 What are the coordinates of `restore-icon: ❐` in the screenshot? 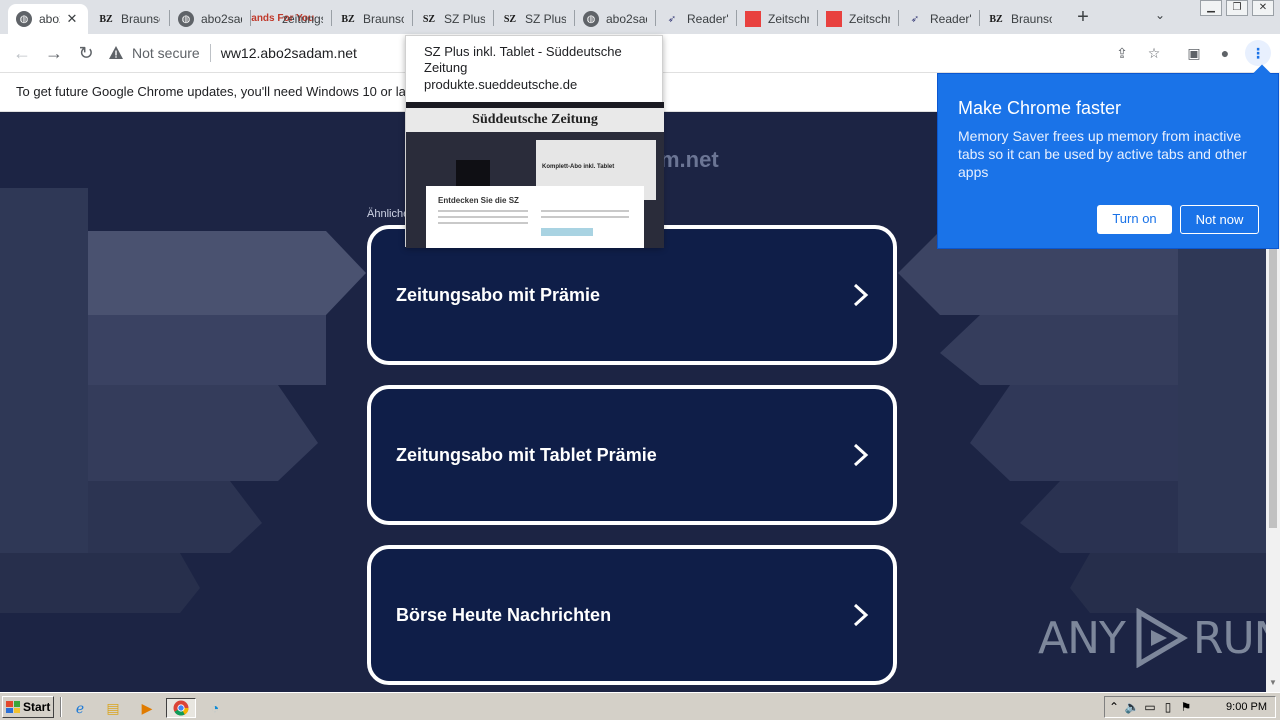 It's located at (1237, 8).